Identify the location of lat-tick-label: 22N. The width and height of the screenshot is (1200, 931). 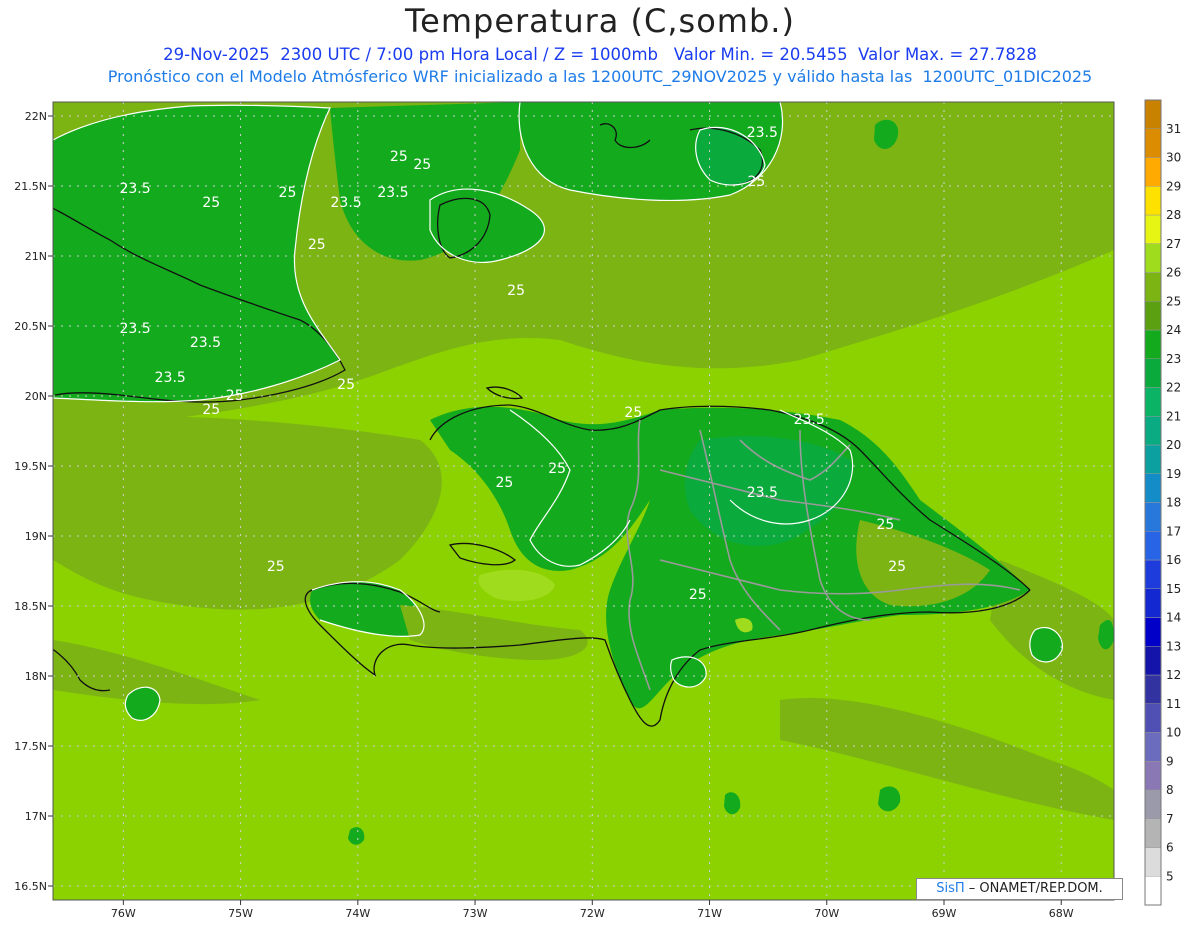
(36, 116).